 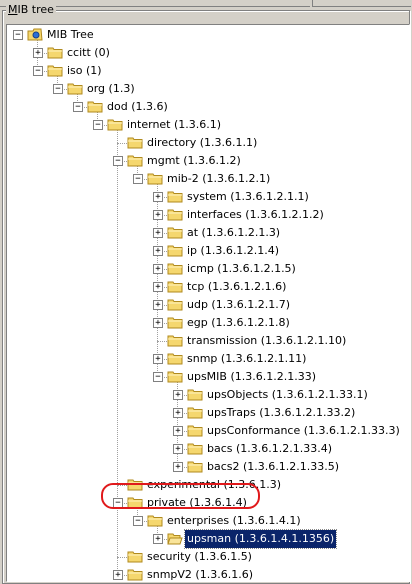 I want to click on tree-node: directory (1.3.6.1.1), so click(x=207, y=143).